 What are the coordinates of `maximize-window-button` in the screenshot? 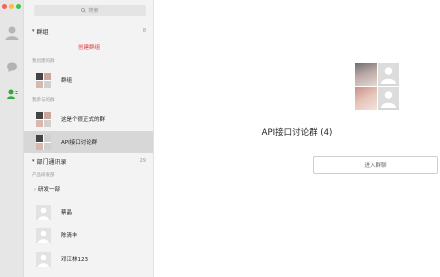 It's located at (18, 6).